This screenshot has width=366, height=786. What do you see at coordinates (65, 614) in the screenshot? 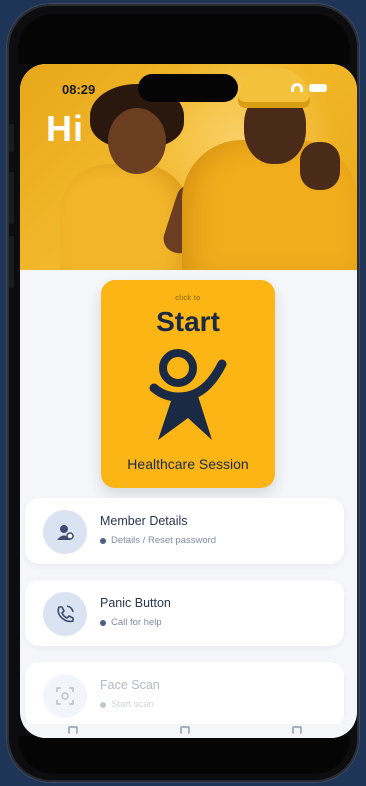
I see `phone-alert-icon` at bounding box center [65, 614].